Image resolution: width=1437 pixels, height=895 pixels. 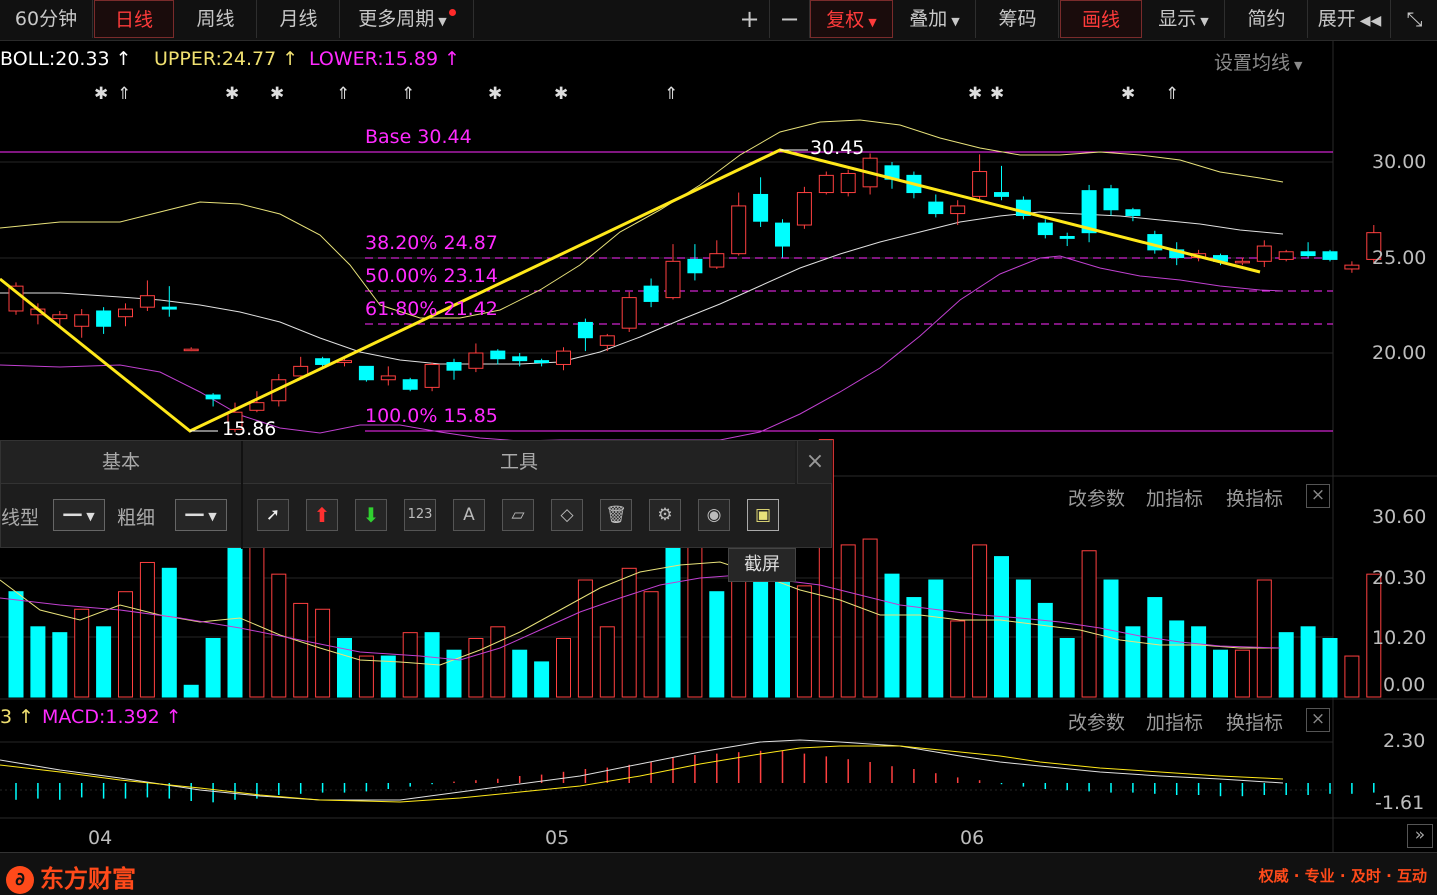 I want to click on tab-basic: 基本, so click(x=122, y=462).